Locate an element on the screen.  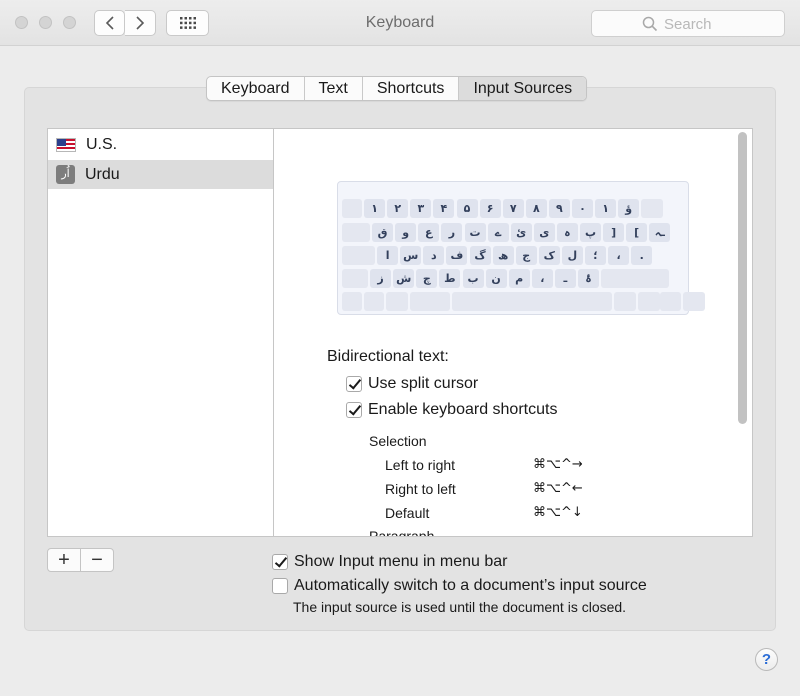
keyboard-key: ـ is located at coordinates (565, 278).